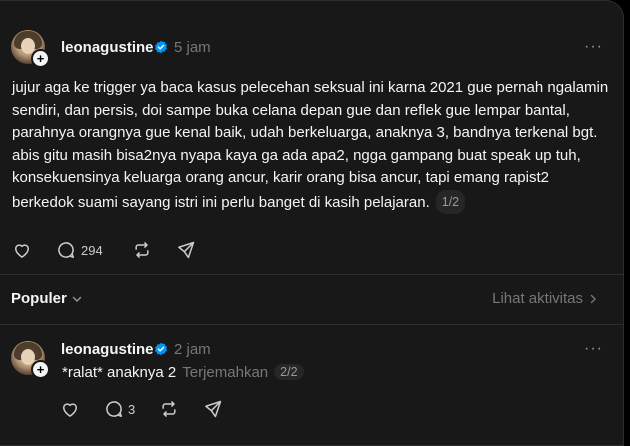 Image resolution: width=630 pixels, height=446 pixels. What do you see at coordinates (593, 298) in the screenshot?
I see `chevron-right-icon` at bounding box center [593, 298].